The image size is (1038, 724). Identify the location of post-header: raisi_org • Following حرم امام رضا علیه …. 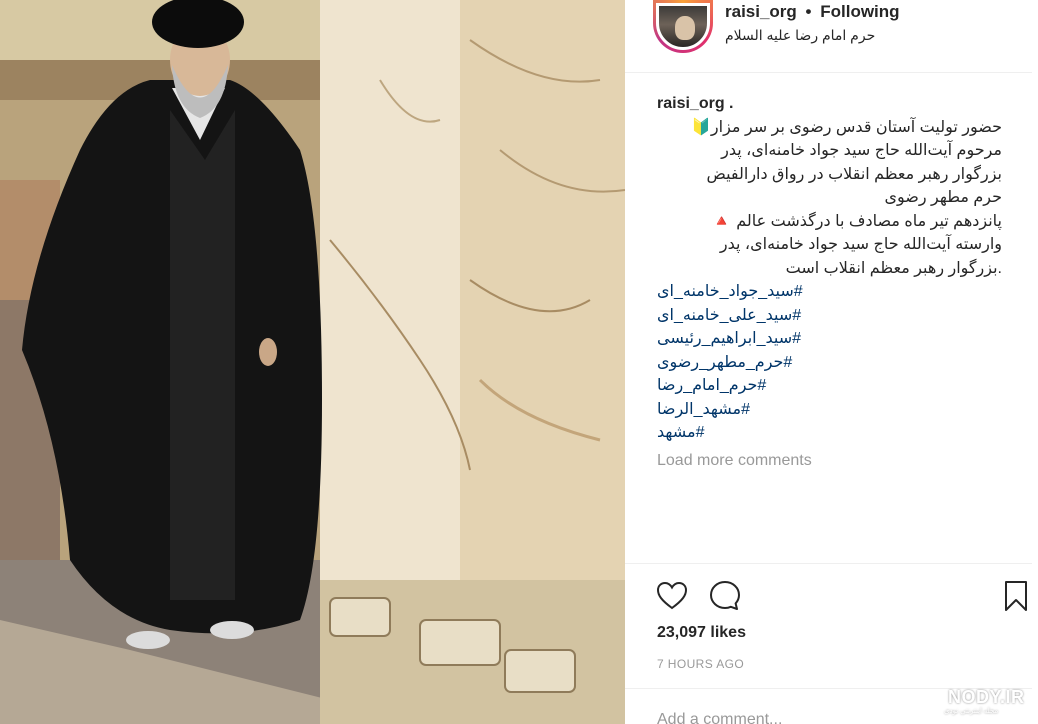
(828, 36).